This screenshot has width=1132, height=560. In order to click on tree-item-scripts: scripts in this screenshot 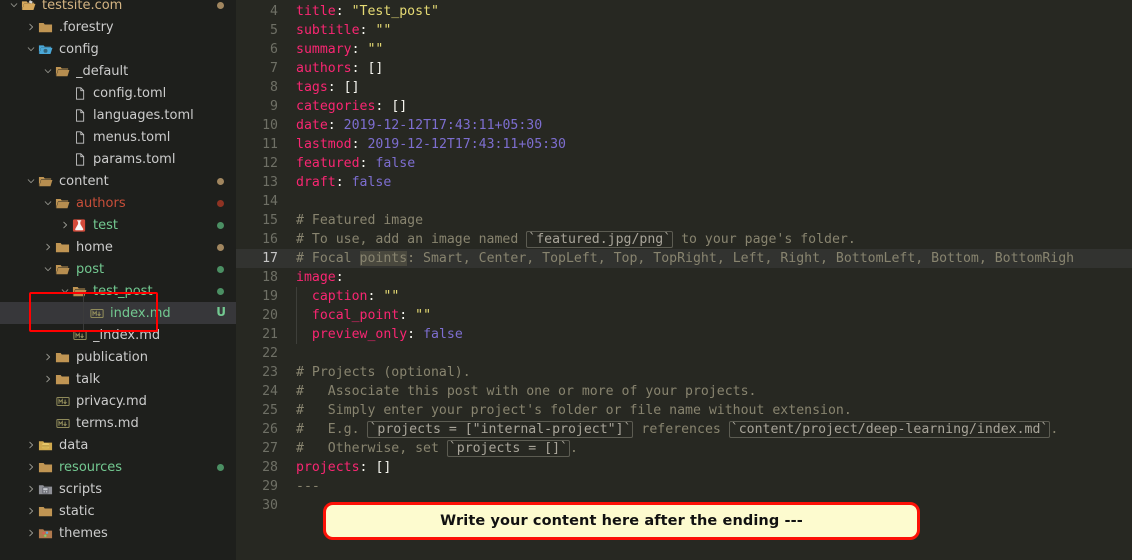, I will do `click(118, 489)`.